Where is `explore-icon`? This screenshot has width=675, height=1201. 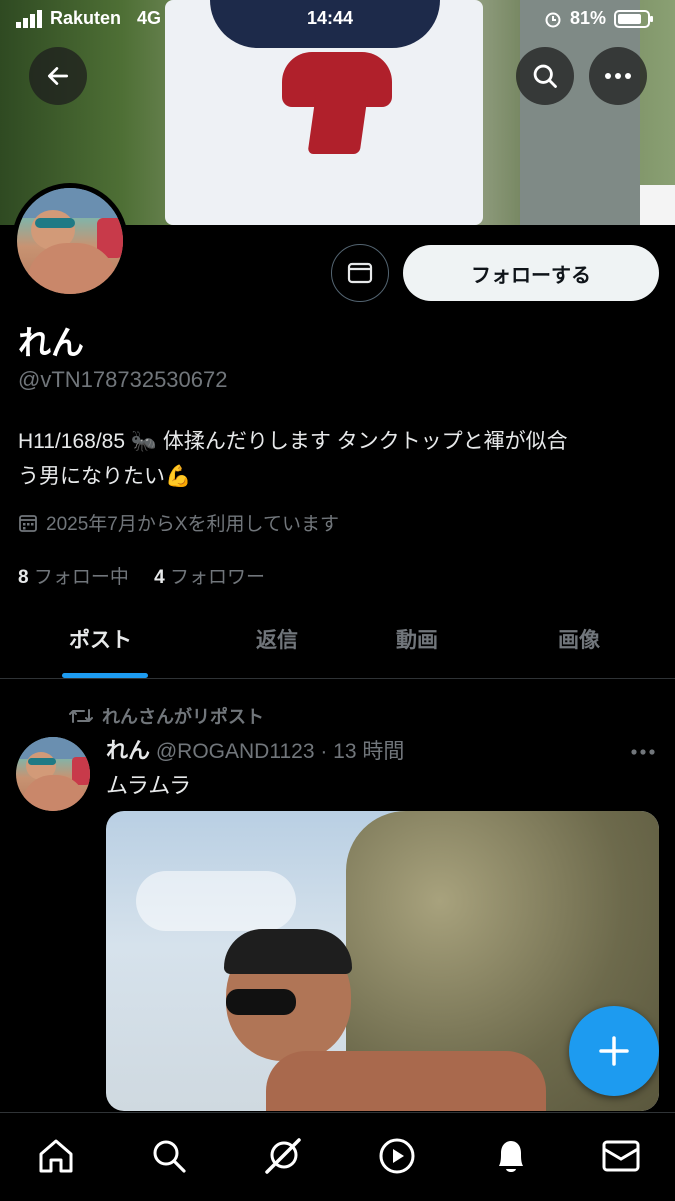
explore-icon is located at coordinates (169, 1156).